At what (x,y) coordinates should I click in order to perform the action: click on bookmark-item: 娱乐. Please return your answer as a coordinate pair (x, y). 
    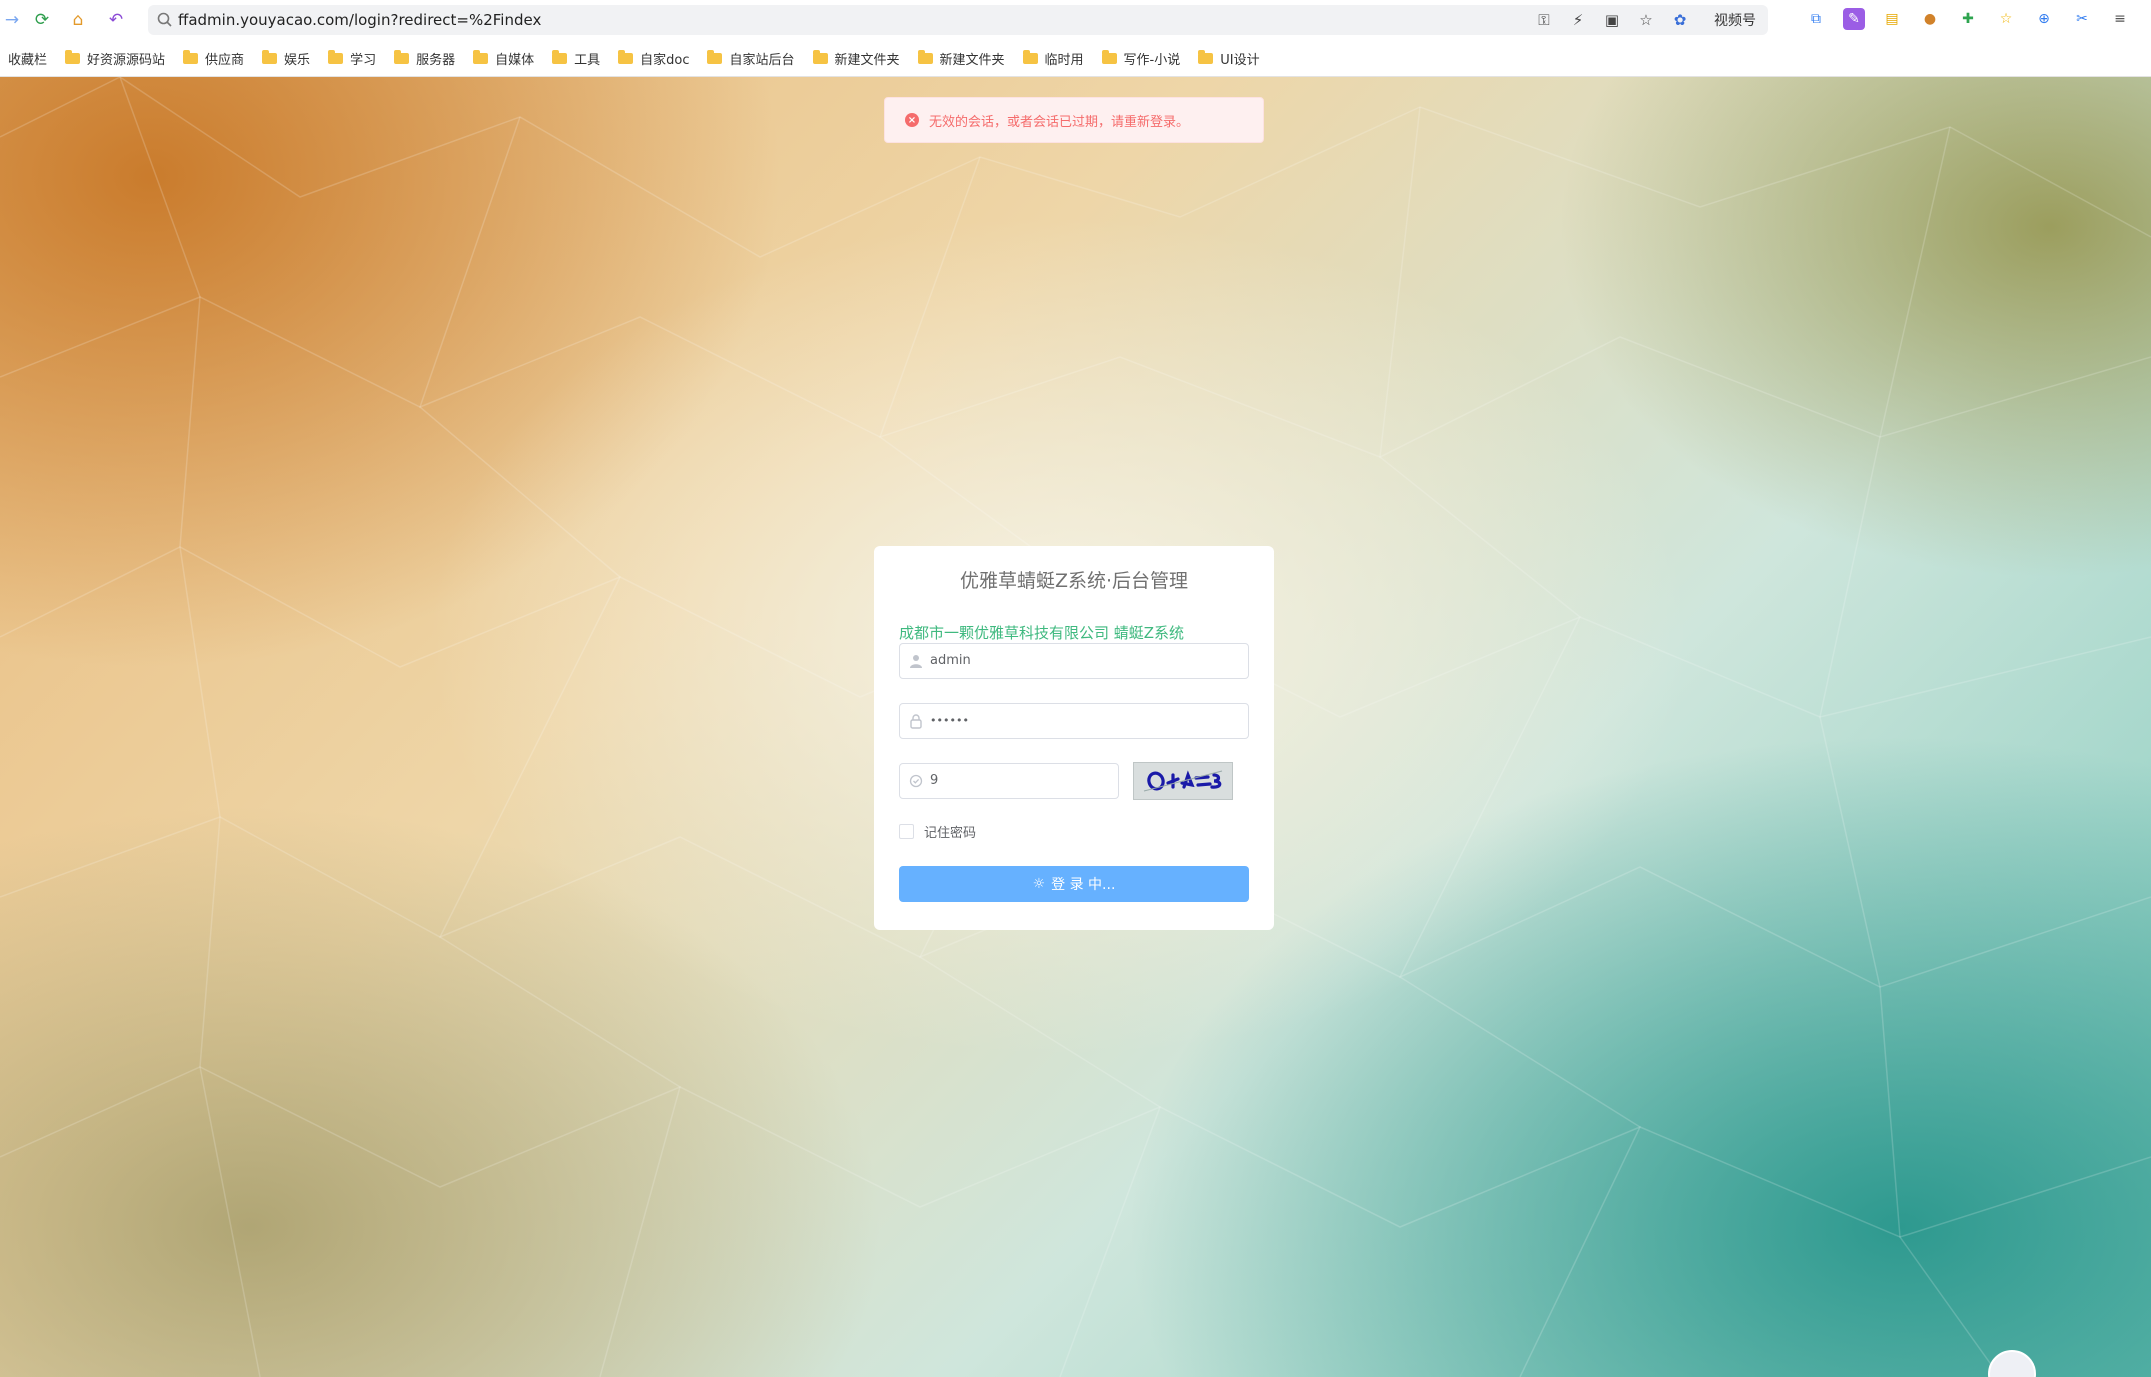
    Looking at the image, I should click on (287, 58).